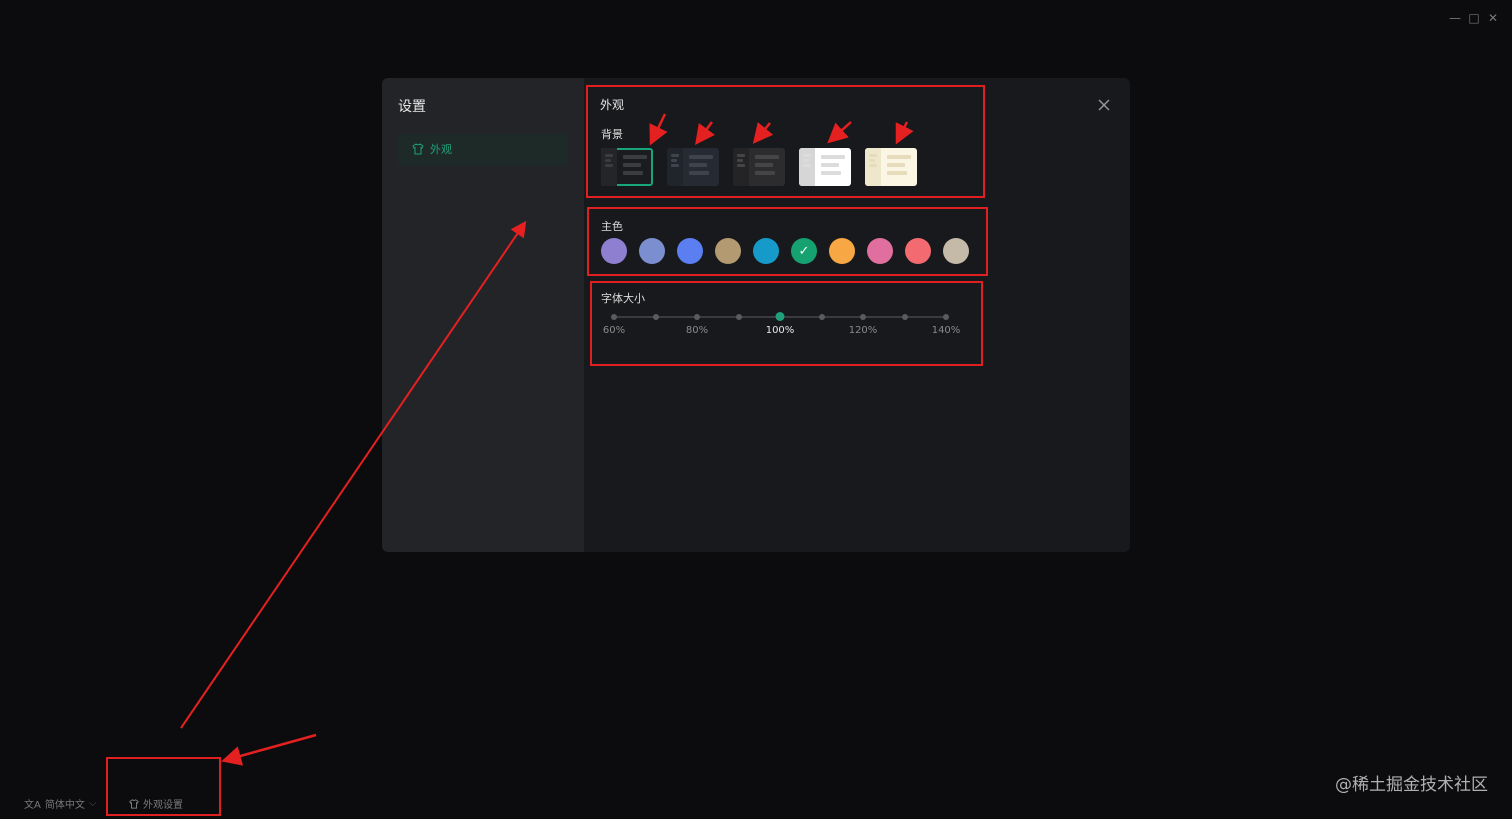 Image resolution: width=1512 pixels, height=819 pixels. I want to click on font-size-tick-label: 80%, so click(697, 330).